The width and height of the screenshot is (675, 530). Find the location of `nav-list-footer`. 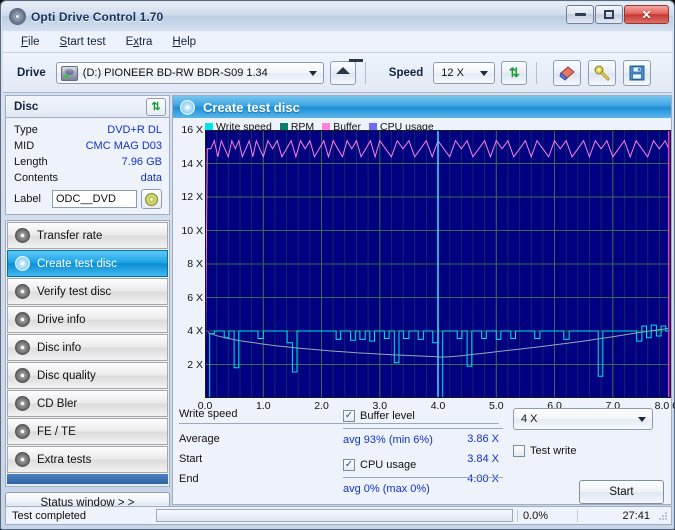

nav-list-footer is located at coordinates (87, 479).